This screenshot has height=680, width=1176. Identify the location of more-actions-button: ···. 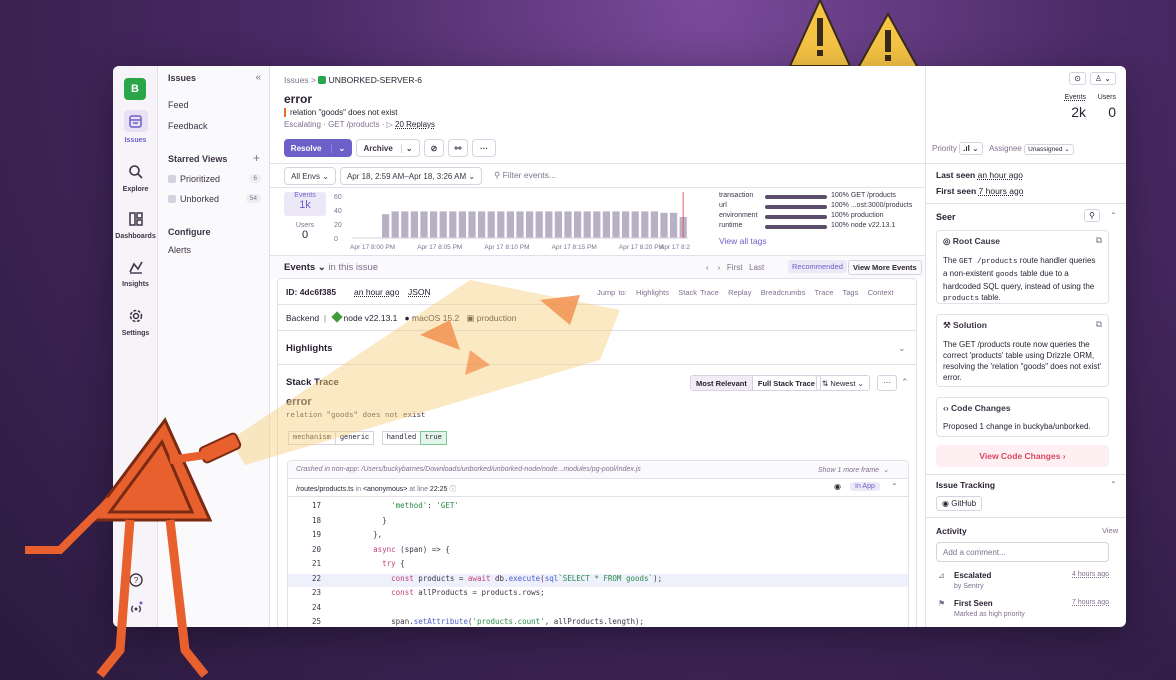
(484, 148).